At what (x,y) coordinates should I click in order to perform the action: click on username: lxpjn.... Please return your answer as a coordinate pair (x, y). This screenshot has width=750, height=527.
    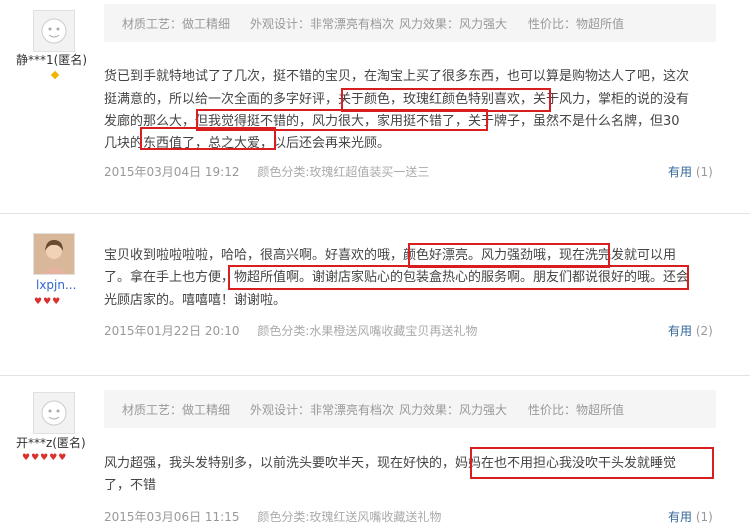
    Looking at the image, I should click on (56, 285).